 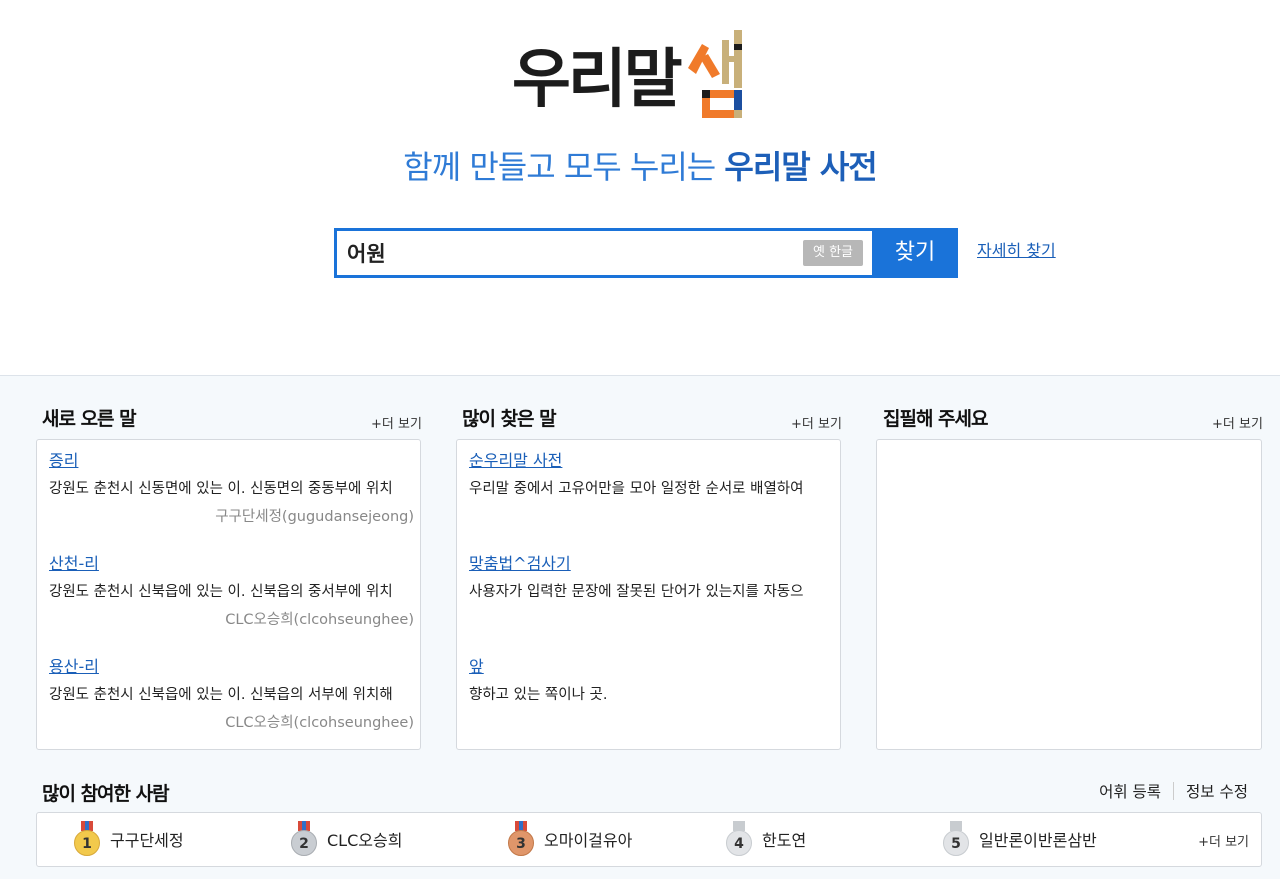 I want to click on entry-word-link: 맞춤법^검사기, so click(x=520, y=564).